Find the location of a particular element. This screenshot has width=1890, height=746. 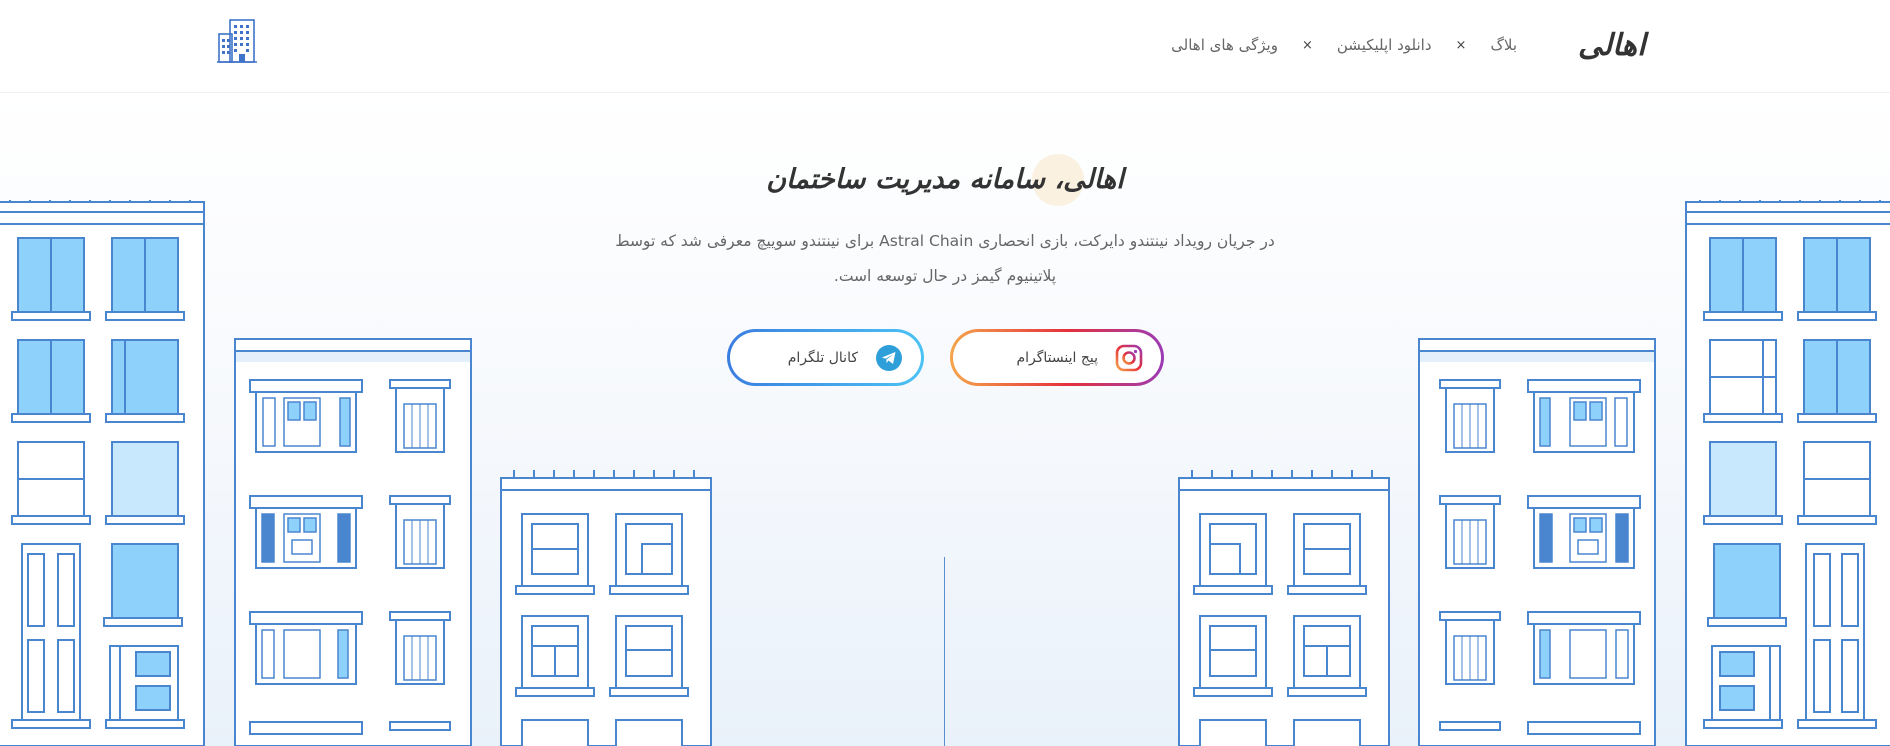

instagram-page-button: پیج اینستاگرام is located at coordinates (1057, 357).